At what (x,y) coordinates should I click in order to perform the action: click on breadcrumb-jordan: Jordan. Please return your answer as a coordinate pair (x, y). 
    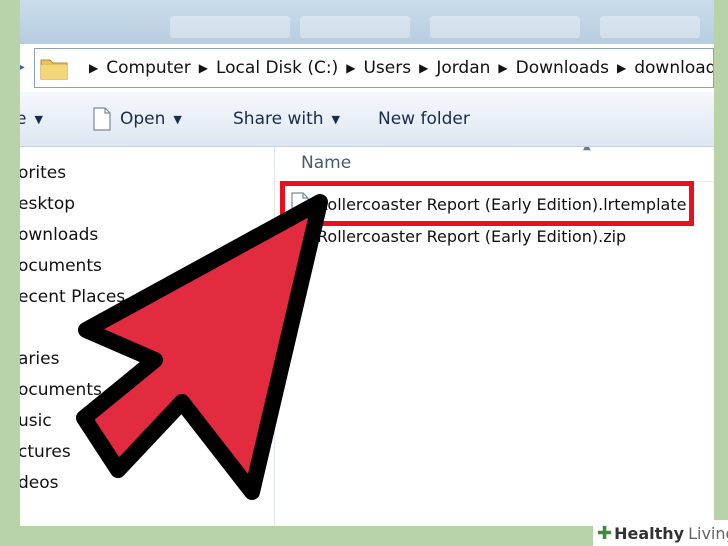
    Looking at the image, I should click on (463, 68).